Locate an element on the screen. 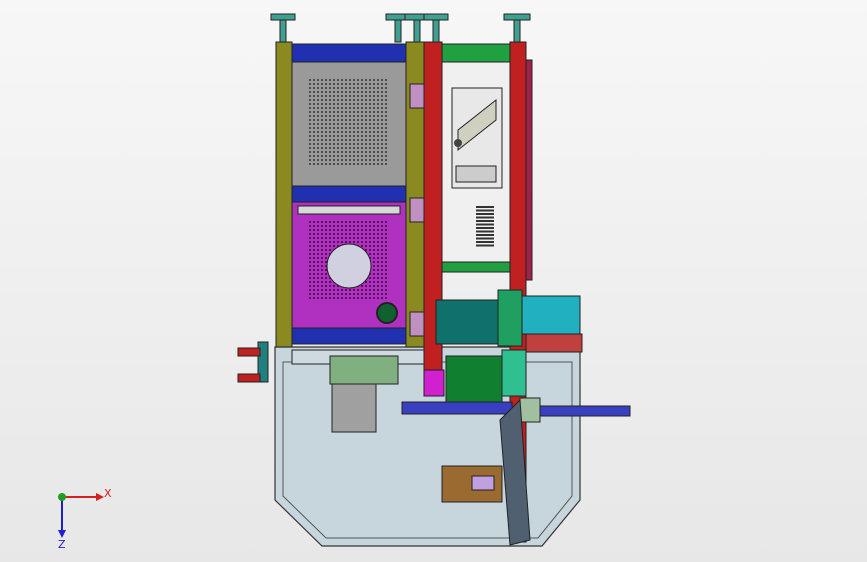 The image size is (867, 562). vent-slot is located at coordinates (485, 214).